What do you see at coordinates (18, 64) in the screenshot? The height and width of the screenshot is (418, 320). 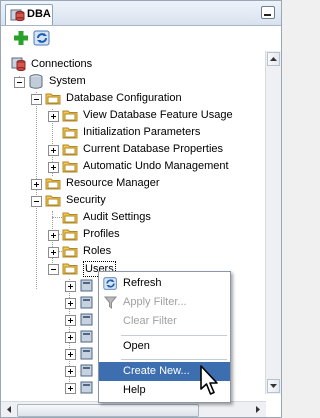 I see `connections-icon` at bounding box center [18, 64].